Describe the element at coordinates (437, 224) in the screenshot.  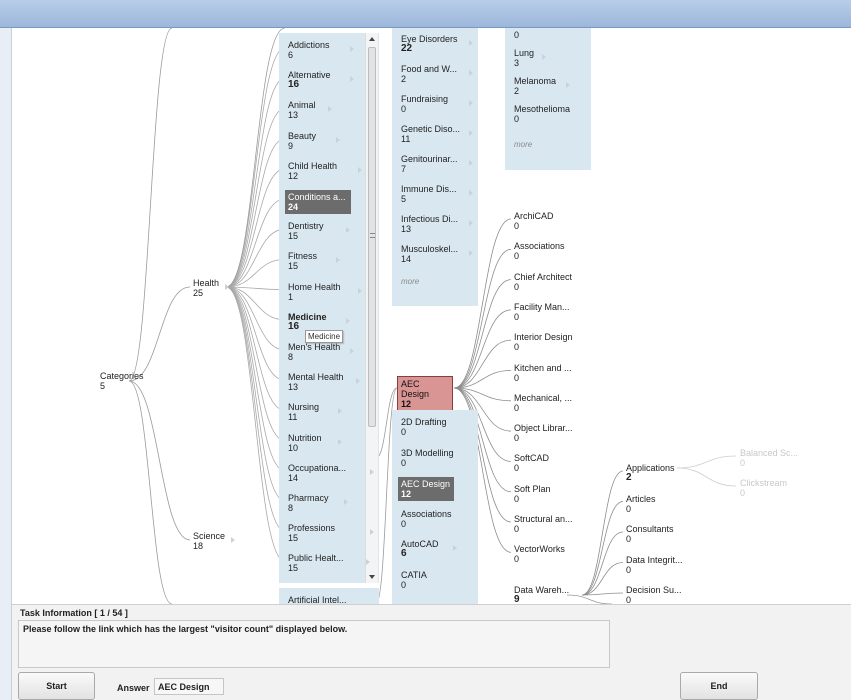
I see `tree-node-infectious-di: Infectious Di... 13` at that location.